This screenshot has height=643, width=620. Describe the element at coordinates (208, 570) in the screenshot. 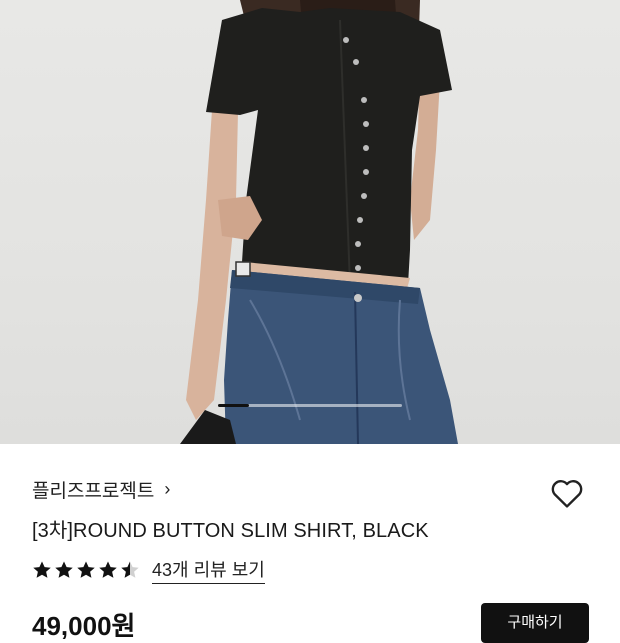

I see `review-link: 43개 리뷰 보기` at that location.